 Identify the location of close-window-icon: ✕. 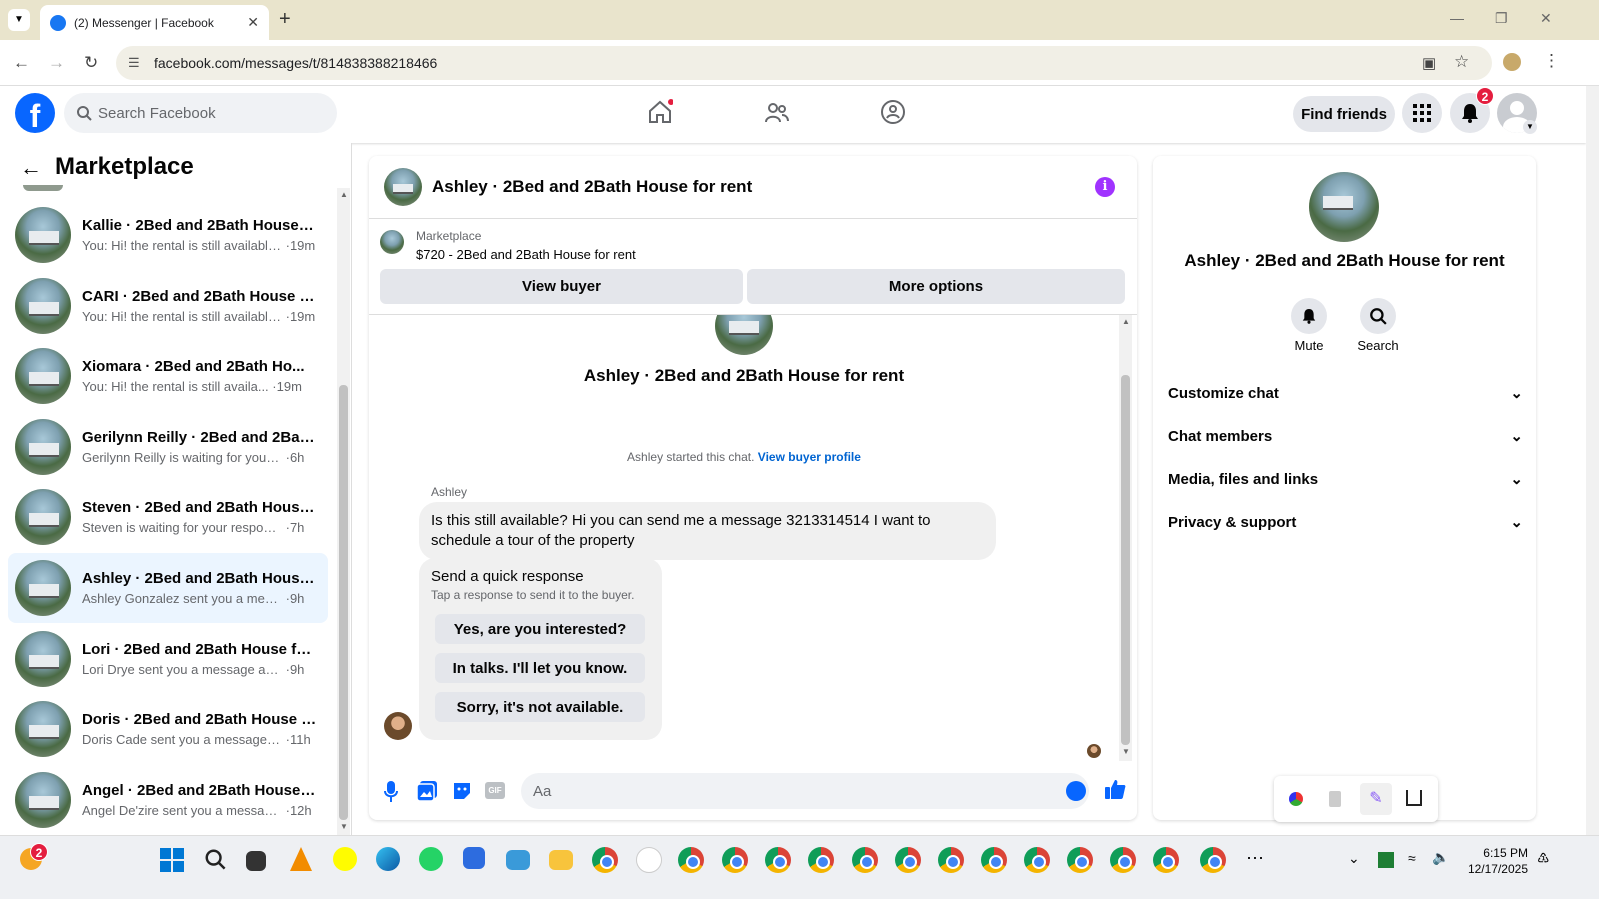
(1546, 18).